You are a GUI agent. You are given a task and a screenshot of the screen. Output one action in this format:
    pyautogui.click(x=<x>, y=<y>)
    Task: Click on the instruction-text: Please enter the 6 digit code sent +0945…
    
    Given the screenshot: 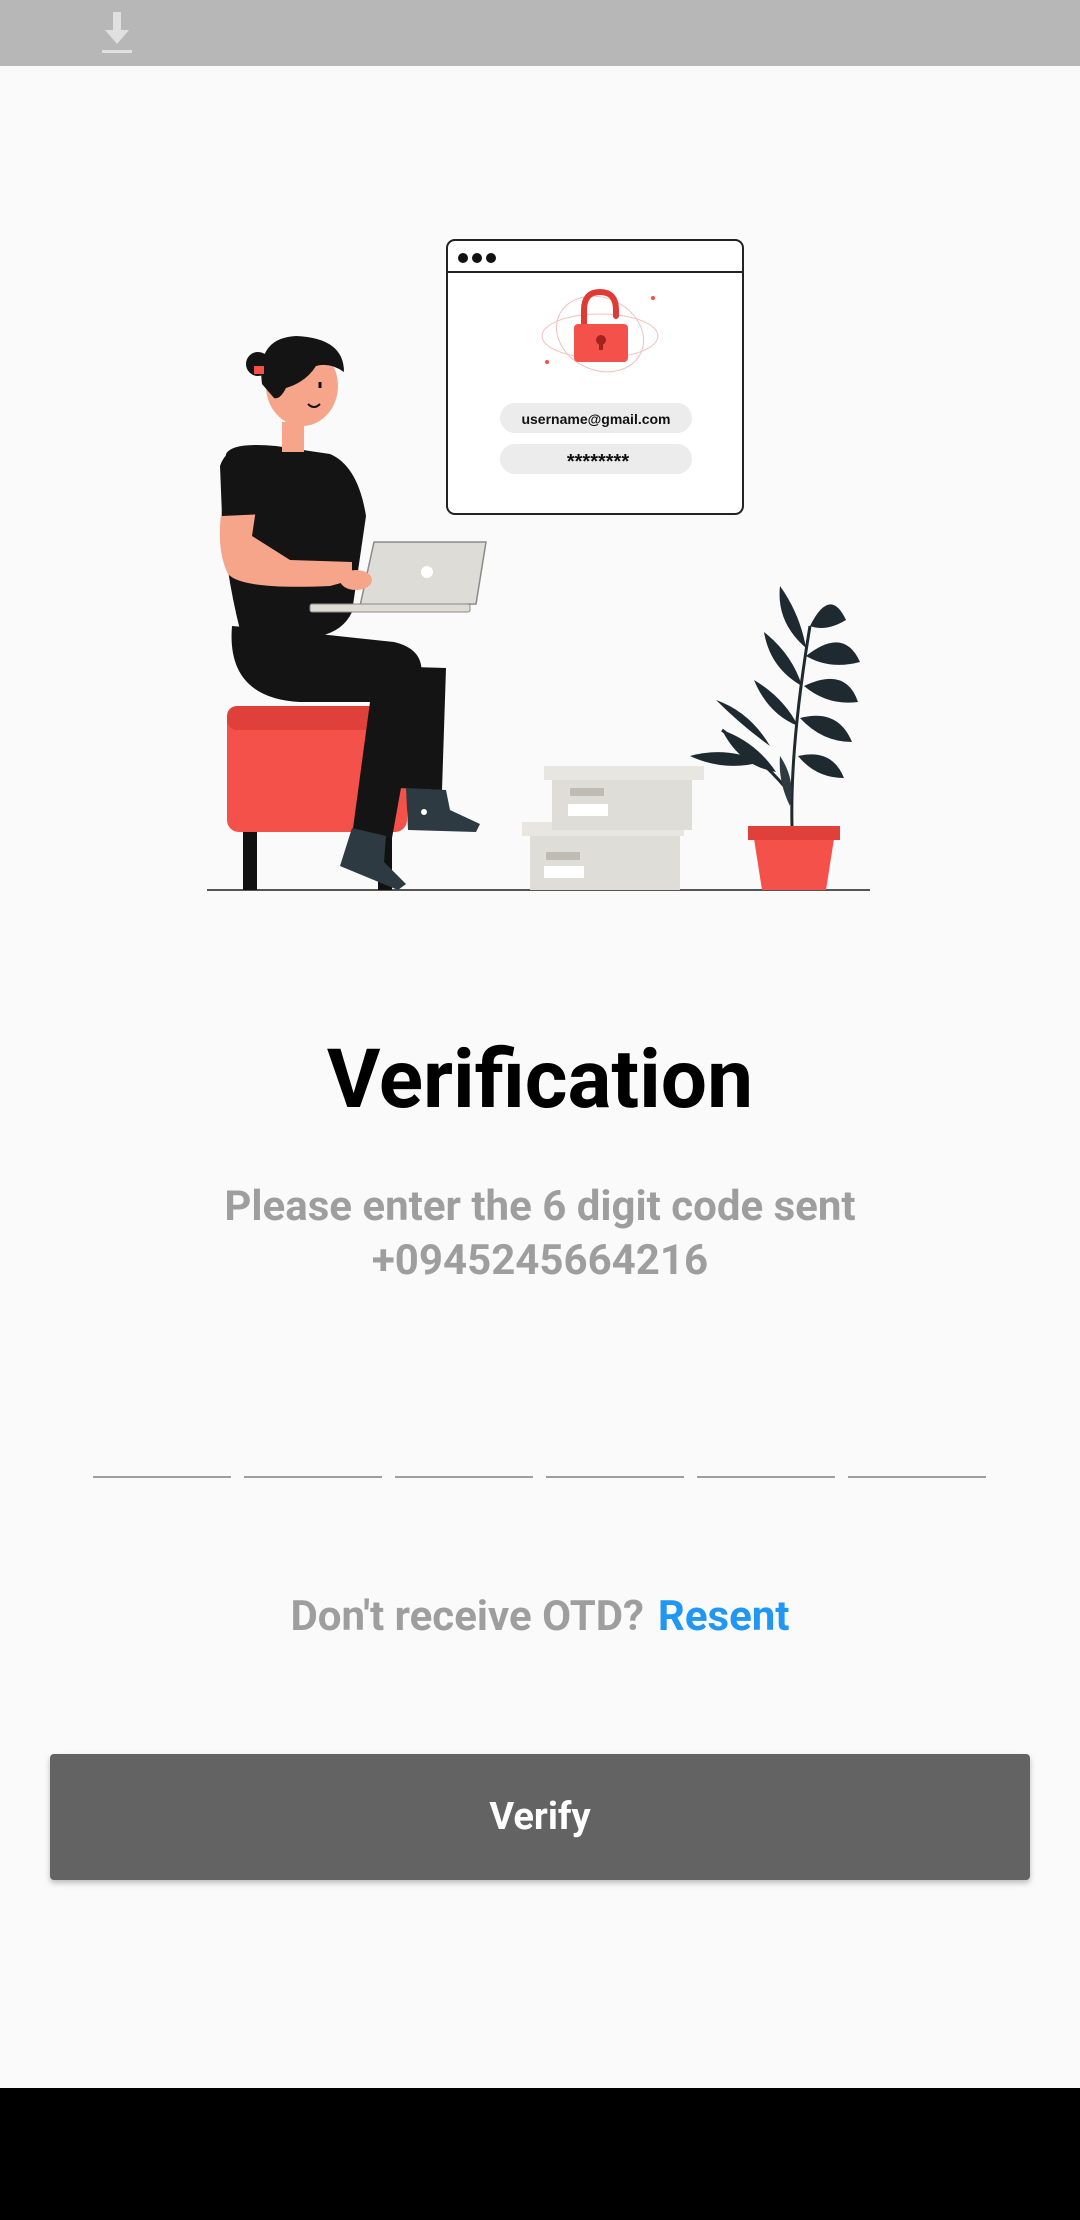 What is the action you would take?
    pyautogui.click(x=540, y=1234)
    